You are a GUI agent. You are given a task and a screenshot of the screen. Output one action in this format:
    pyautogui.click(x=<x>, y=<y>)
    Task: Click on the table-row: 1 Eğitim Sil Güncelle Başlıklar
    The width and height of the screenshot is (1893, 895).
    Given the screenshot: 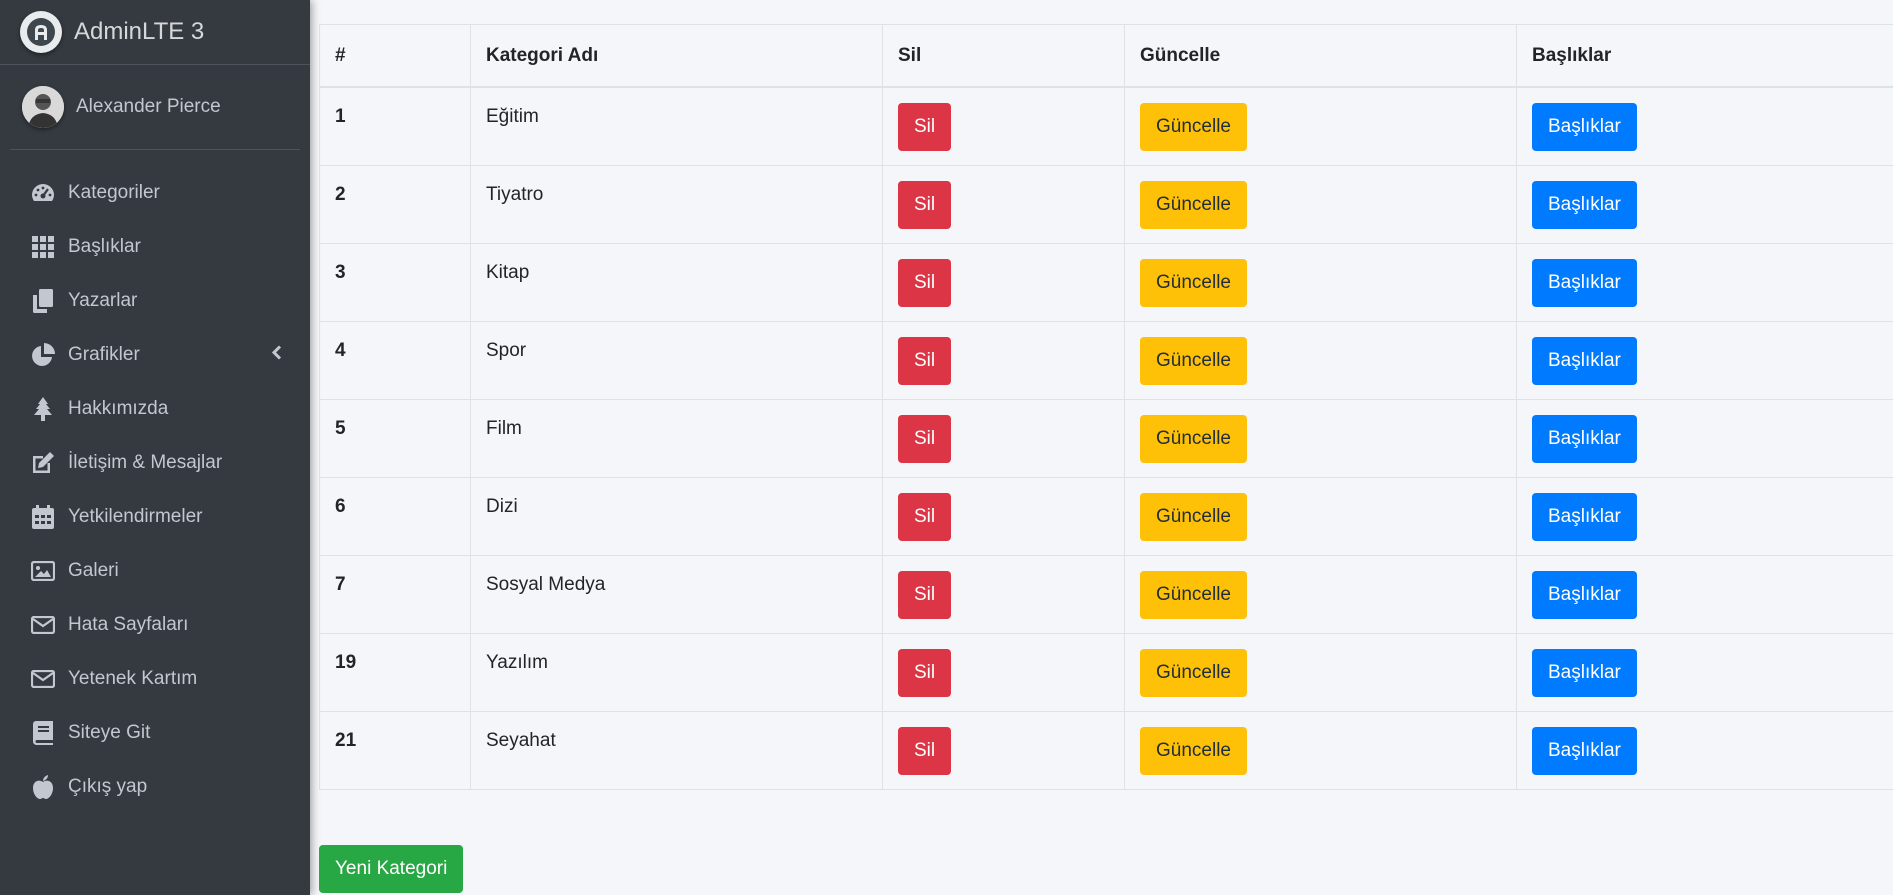 What is the action you would take?
    pyautogui.click(x=1106, y=126)
    